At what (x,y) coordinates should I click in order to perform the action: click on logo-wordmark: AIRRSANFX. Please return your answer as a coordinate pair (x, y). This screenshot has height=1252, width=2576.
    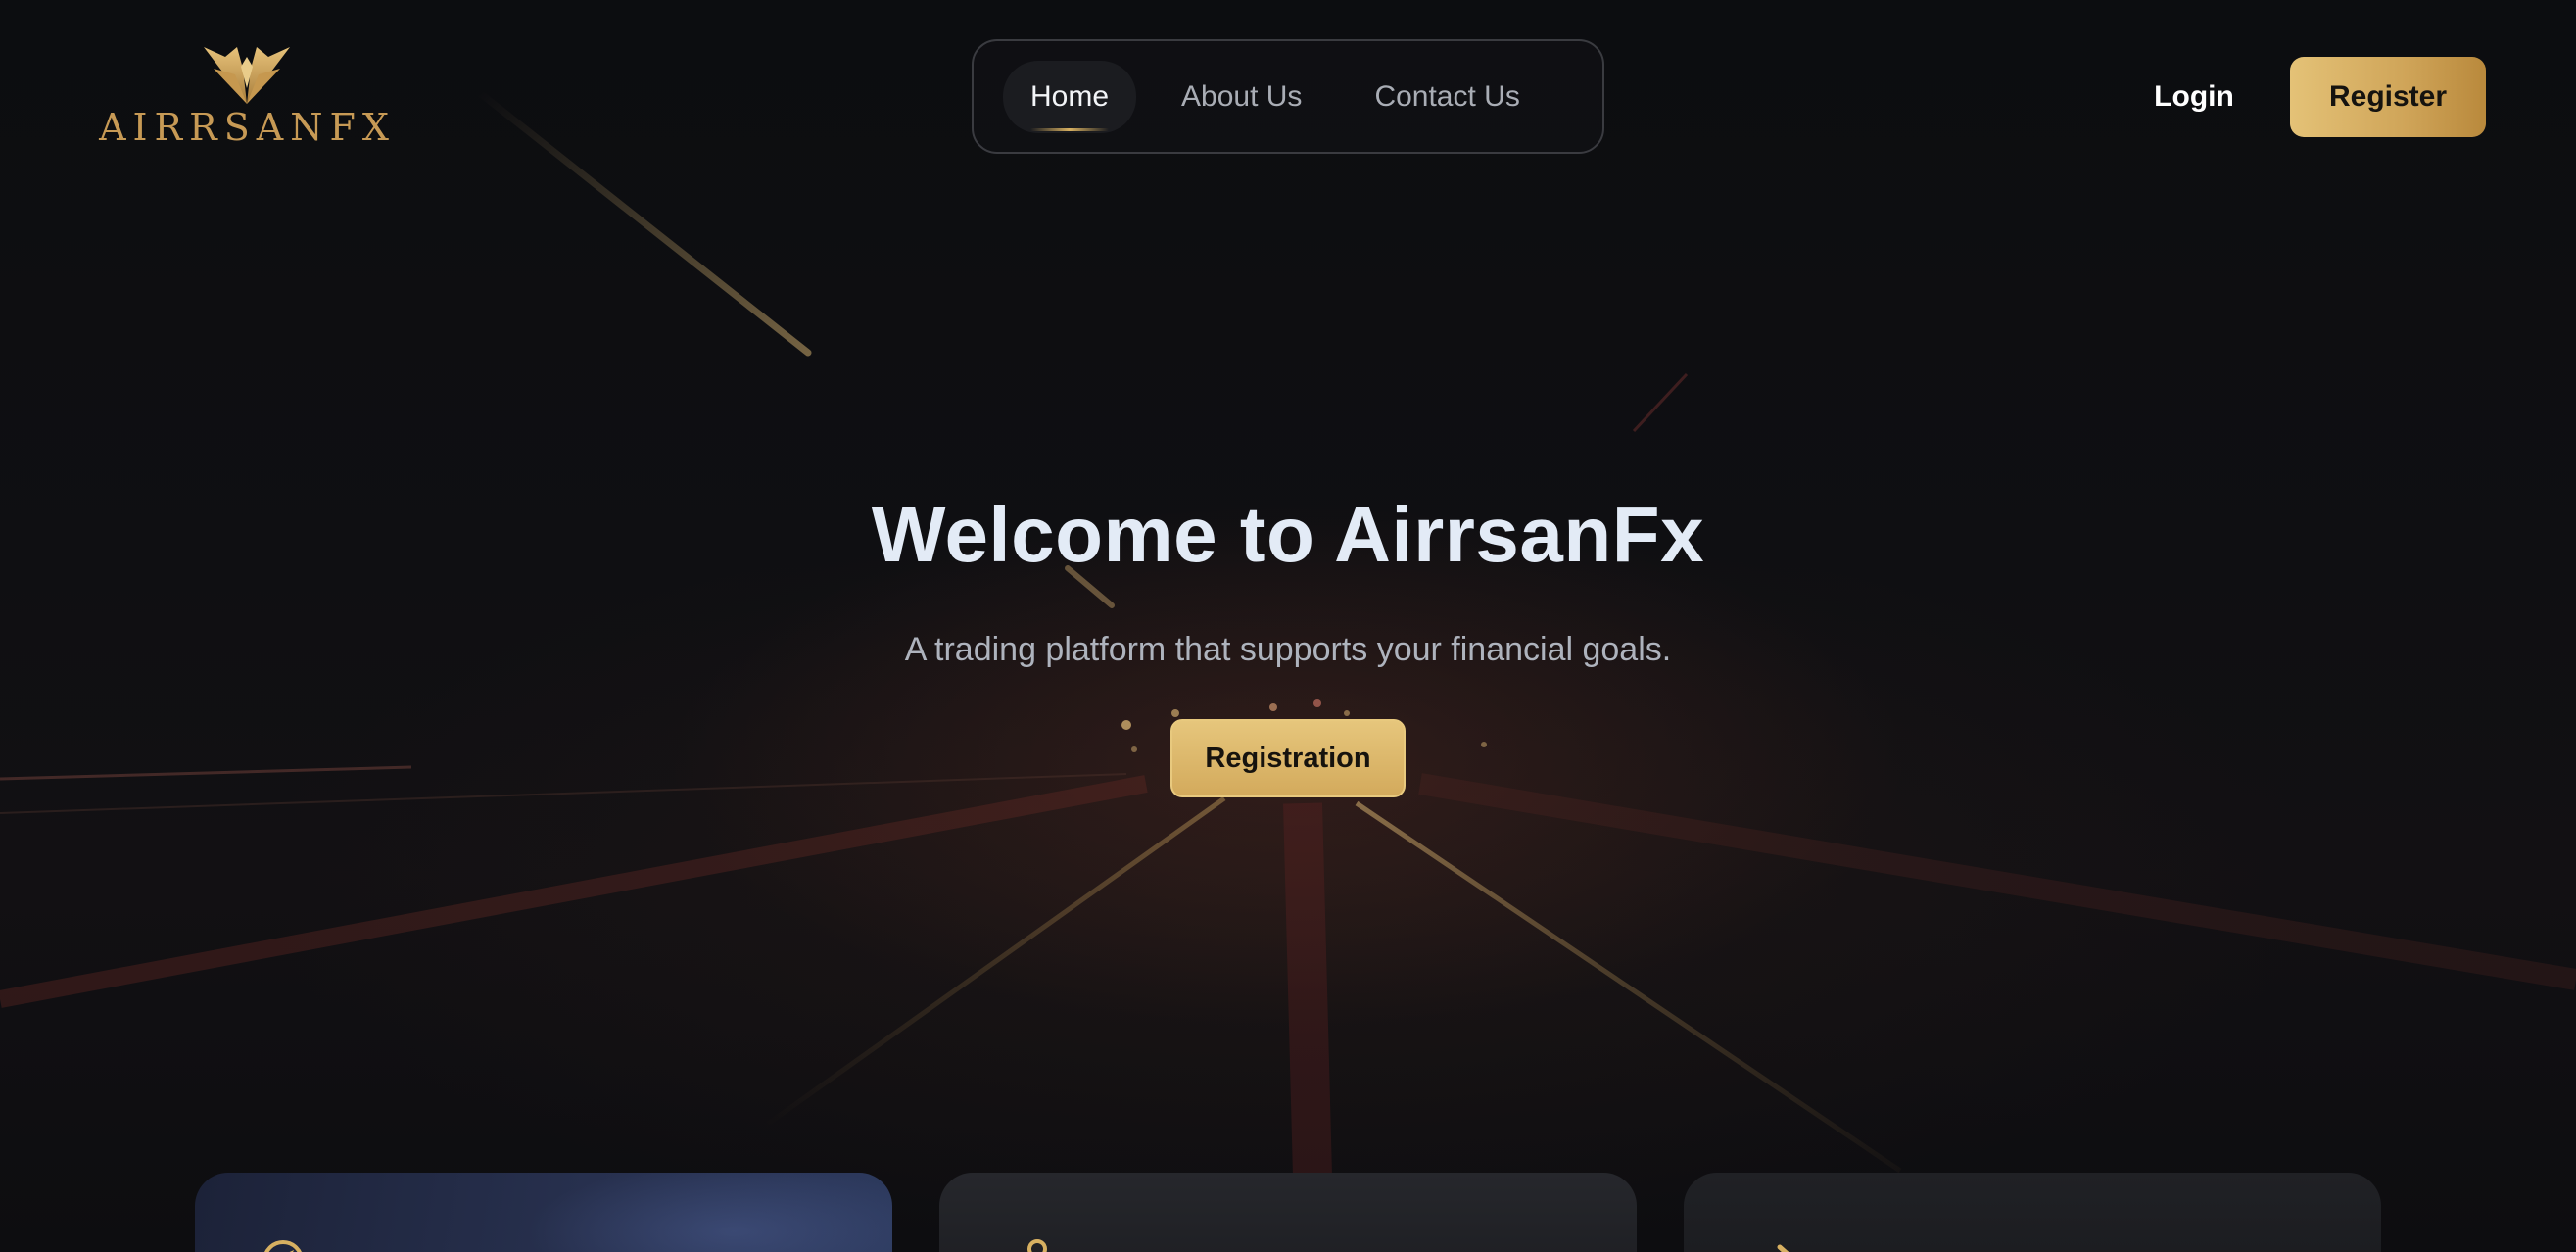
    Looking at the image, I should click on (247, 127).